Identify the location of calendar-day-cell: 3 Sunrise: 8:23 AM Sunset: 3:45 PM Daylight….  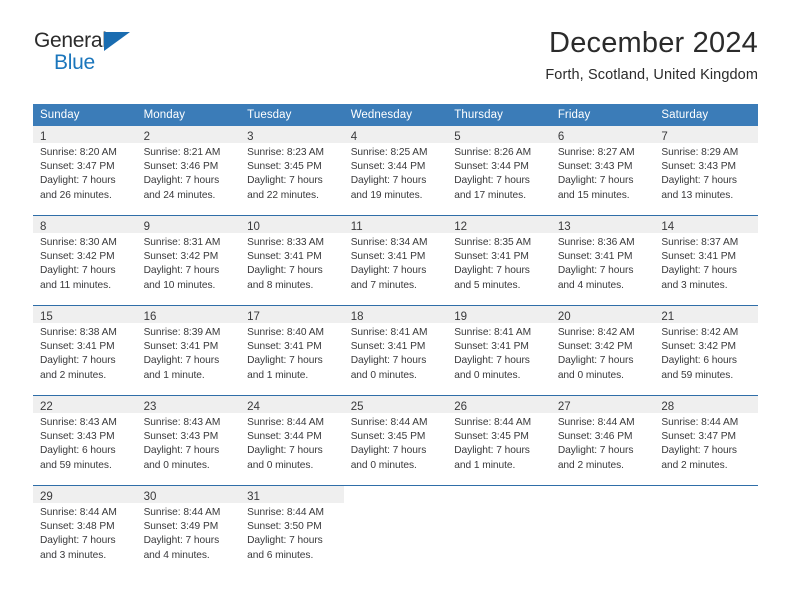
(292, 171).